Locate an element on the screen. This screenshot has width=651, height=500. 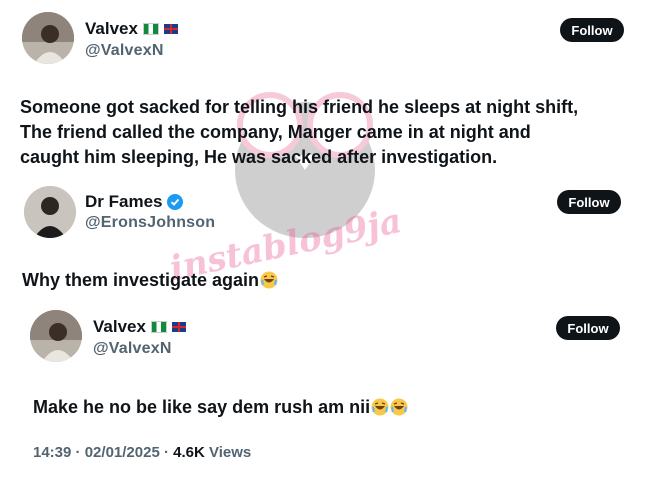
tweet-time: 14:39 is located at coordinates (52, 452).